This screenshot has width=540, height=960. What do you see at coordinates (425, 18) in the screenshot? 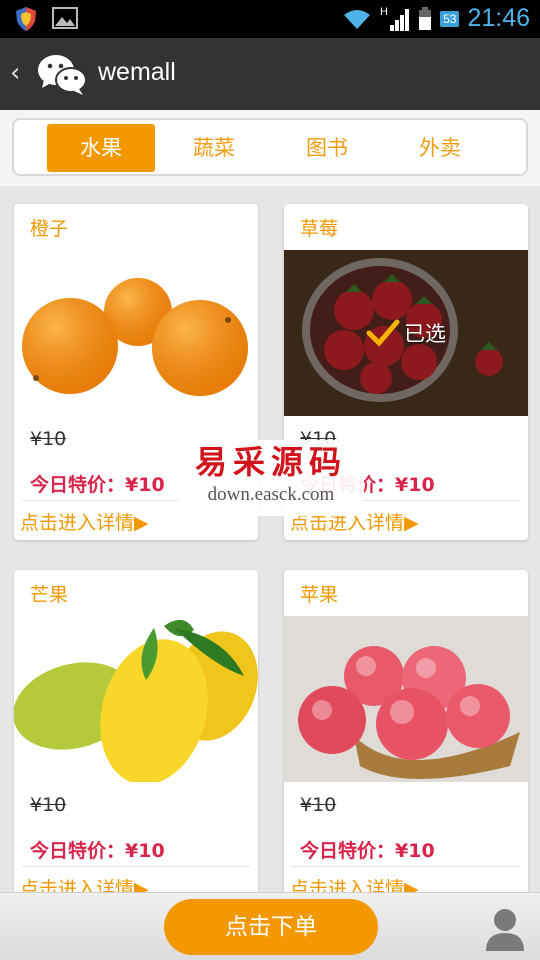
I see `battery-icon` at bounding box center [425, 18].